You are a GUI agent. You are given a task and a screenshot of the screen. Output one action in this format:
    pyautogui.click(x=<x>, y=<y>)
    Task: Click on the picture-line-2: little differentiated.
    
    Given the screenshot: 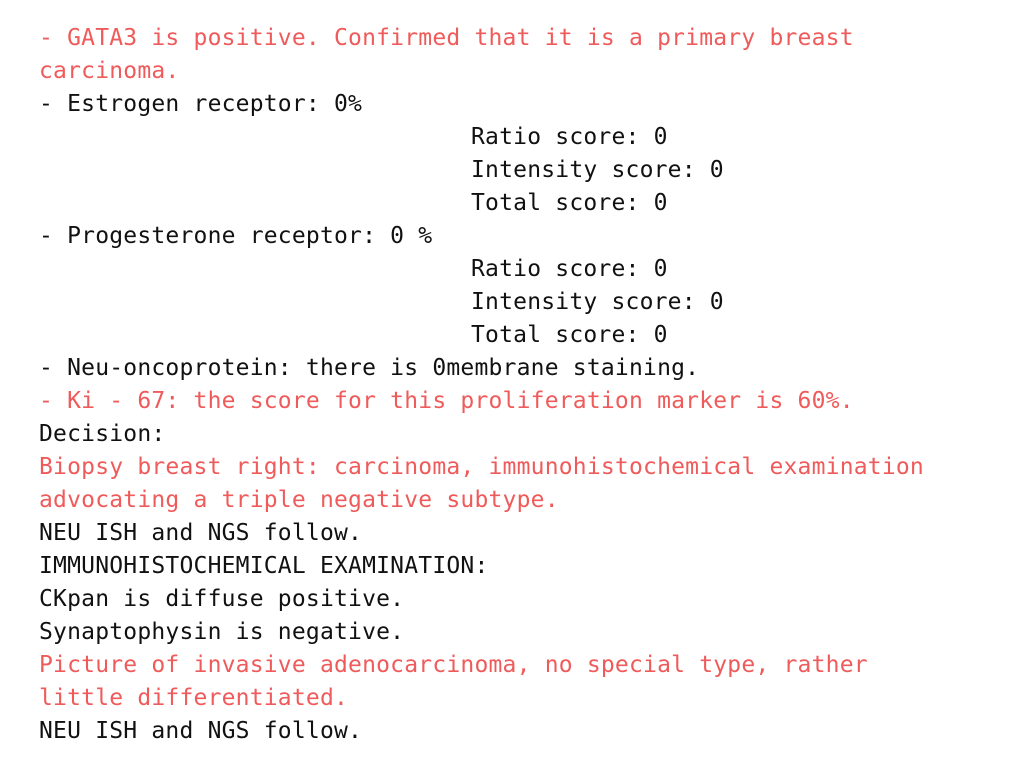 What is the action you would take?
    pyautogui.click(x=194, y=698)
    